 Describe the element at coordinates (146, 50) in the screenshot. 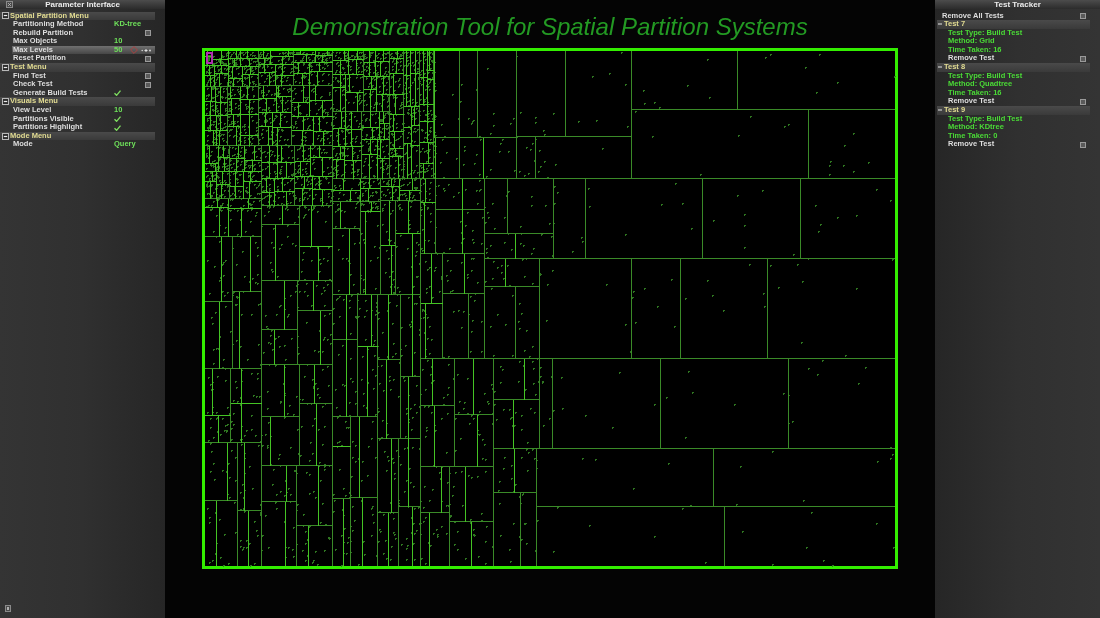

I see `stepper-icon` at that location.